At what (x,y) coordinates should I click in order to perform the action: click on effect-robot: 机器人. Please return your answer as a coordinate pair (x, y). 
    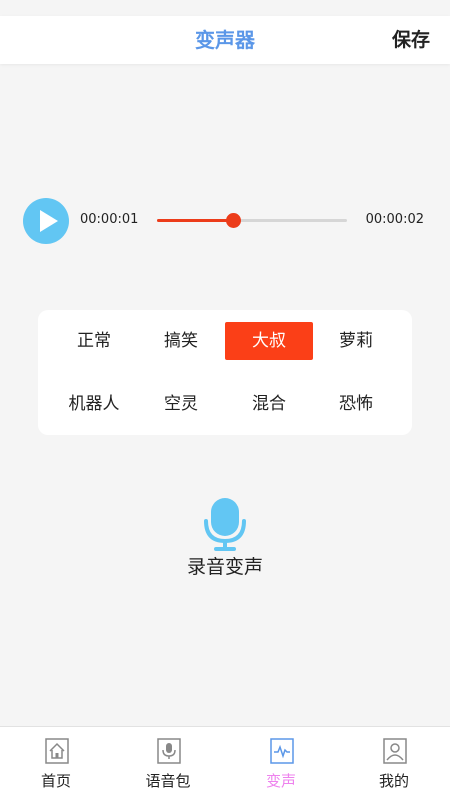
    Looking at the image, I should click on (94, 404).